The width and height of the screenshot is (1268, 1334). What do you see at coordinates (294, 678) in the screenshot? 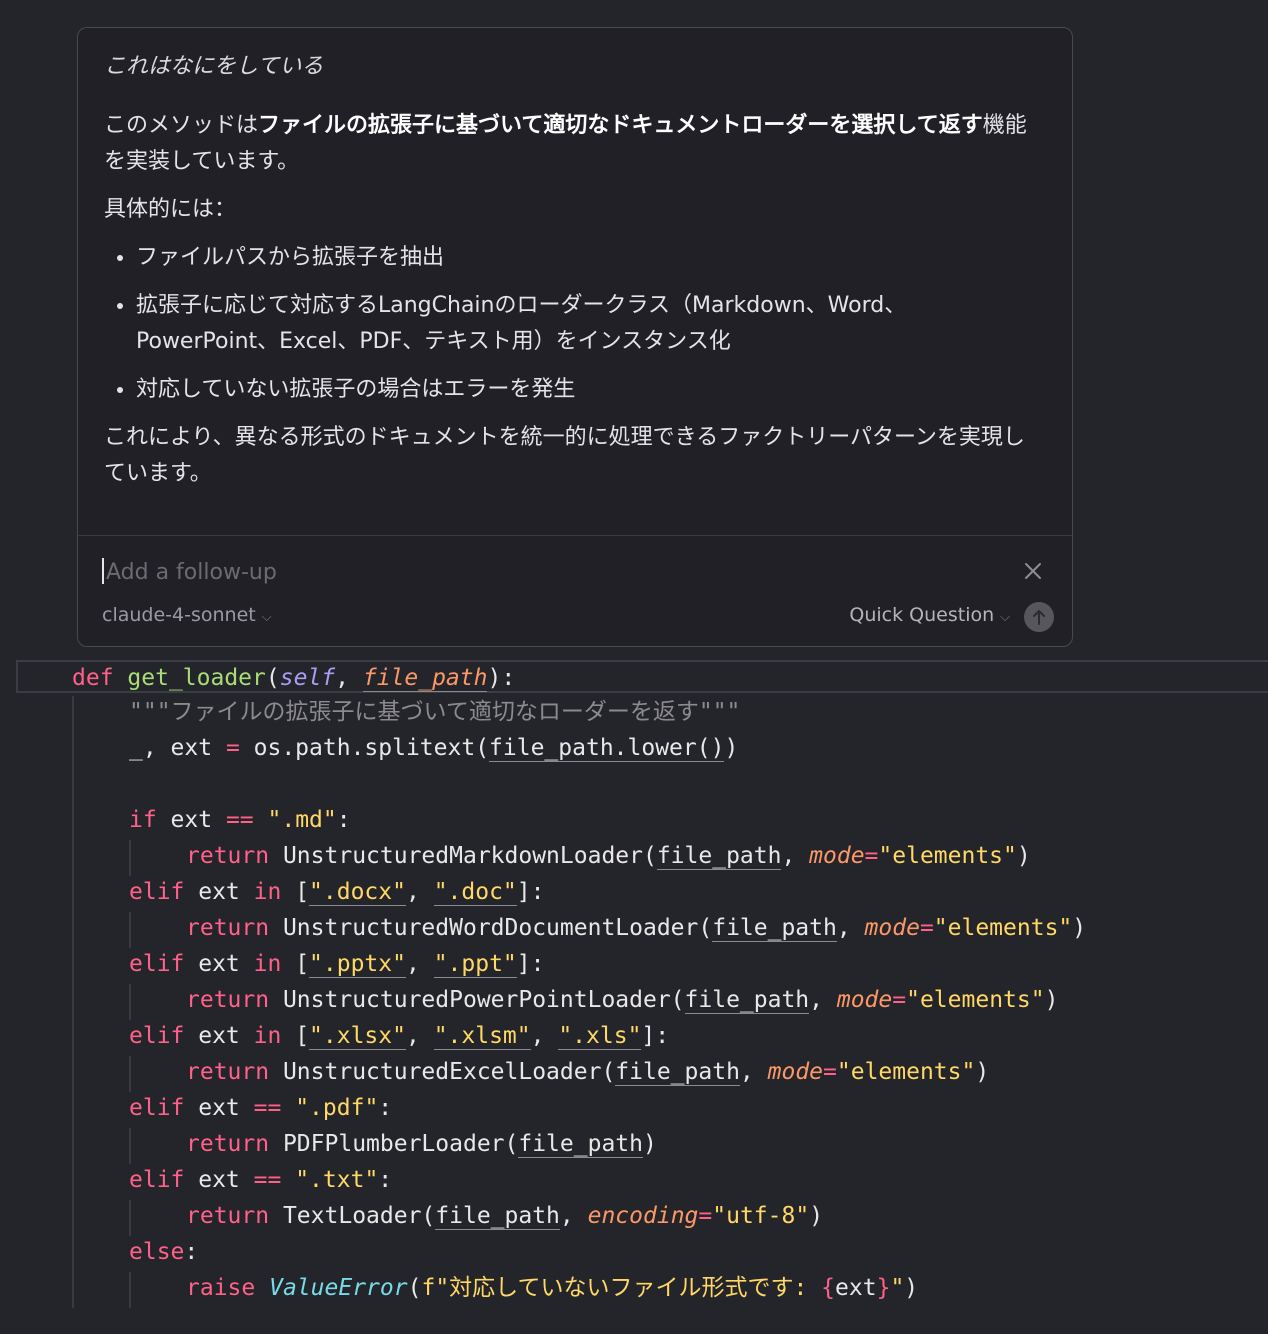
I see `code-line: def get_loader(self, file_path):` at bounding box center [294, 678].